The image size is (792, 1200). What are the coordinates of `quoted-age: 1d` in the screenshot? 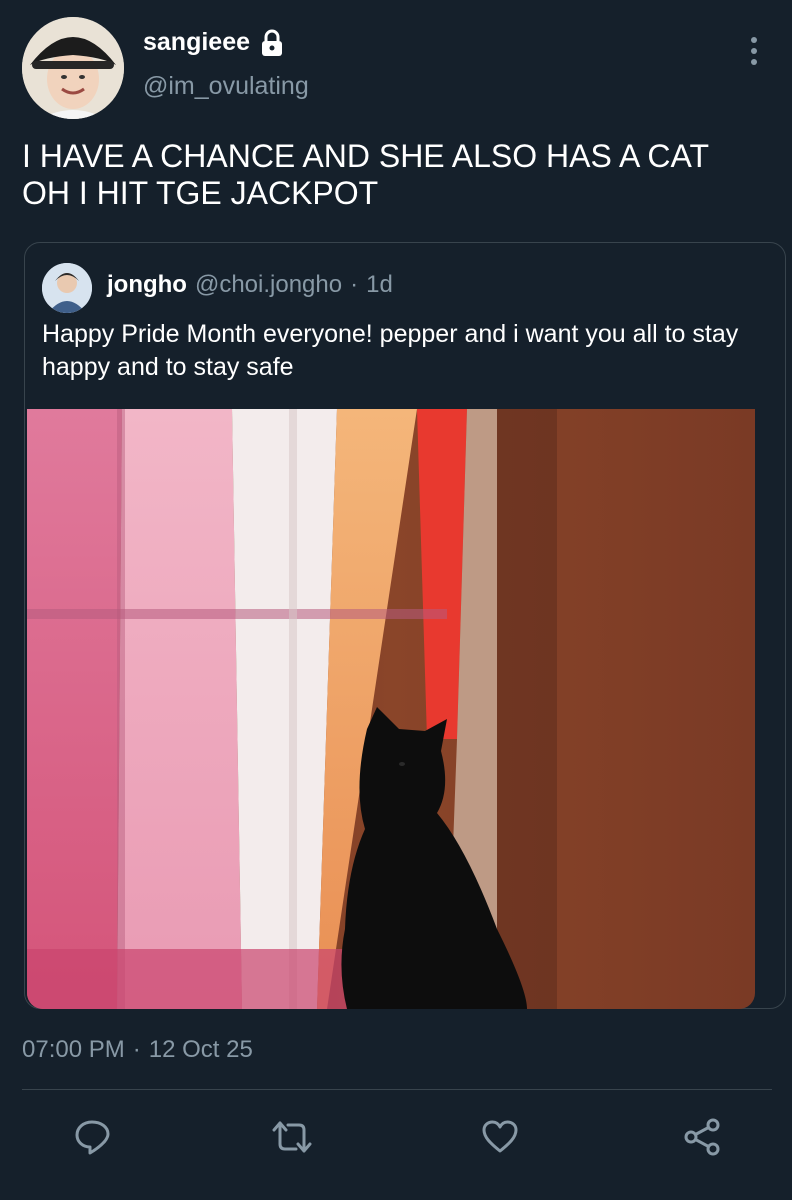 It's located at (379, 285).